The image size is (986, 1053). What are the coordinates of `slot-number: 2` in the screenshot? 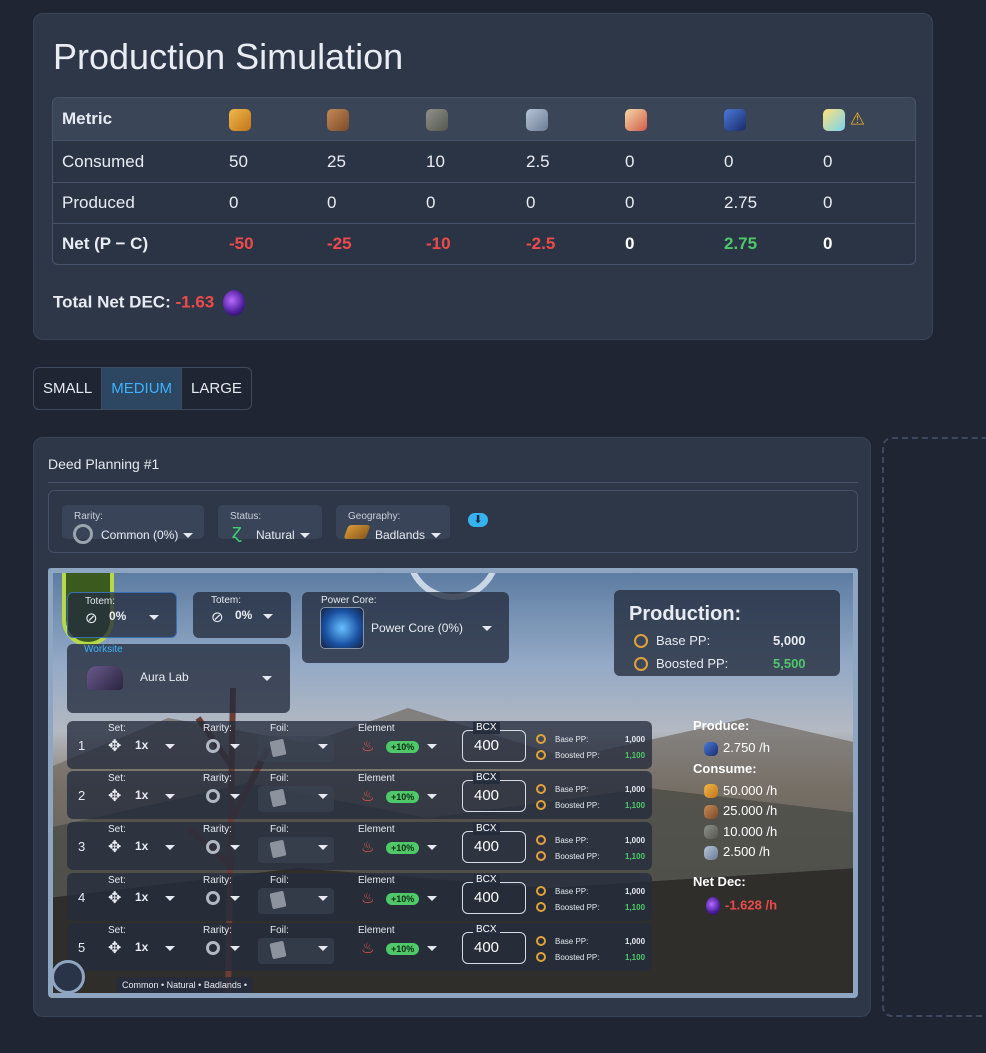 It's located at (82, 795).